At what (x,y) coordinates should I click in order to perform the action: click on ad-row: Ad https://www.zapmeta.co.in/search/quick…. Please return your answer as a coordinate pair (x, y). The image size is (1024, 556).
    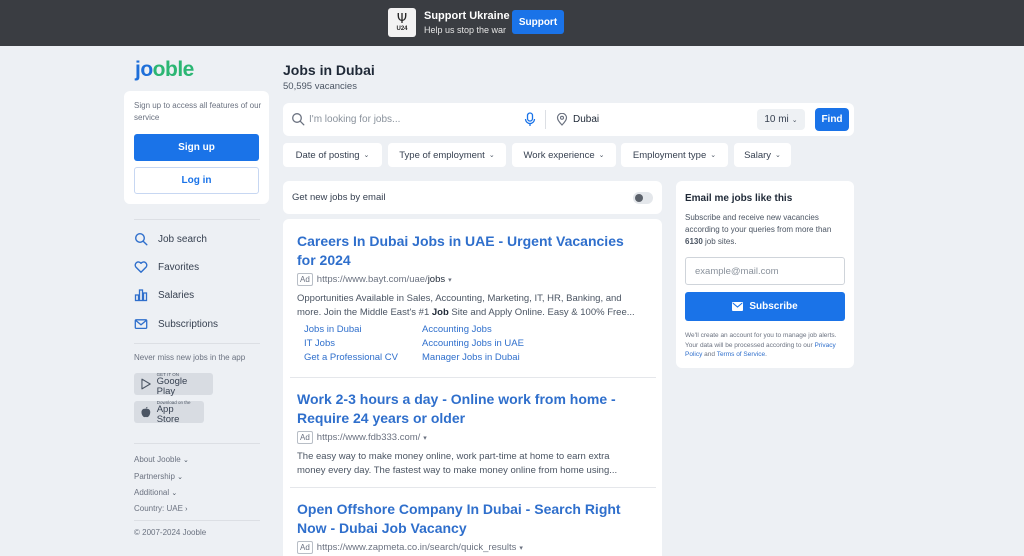
    Looking at the image, I should click on (472, 547).